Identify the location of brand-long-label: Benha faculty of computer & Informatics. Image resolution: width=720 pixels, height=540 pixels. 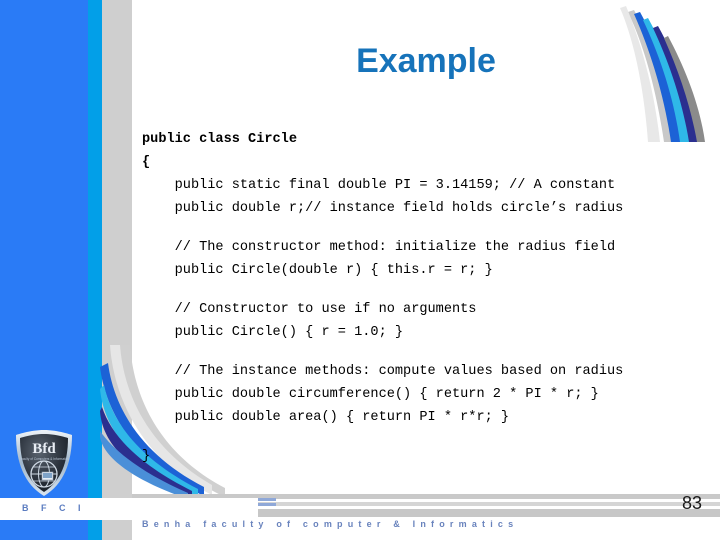
(330, 524).